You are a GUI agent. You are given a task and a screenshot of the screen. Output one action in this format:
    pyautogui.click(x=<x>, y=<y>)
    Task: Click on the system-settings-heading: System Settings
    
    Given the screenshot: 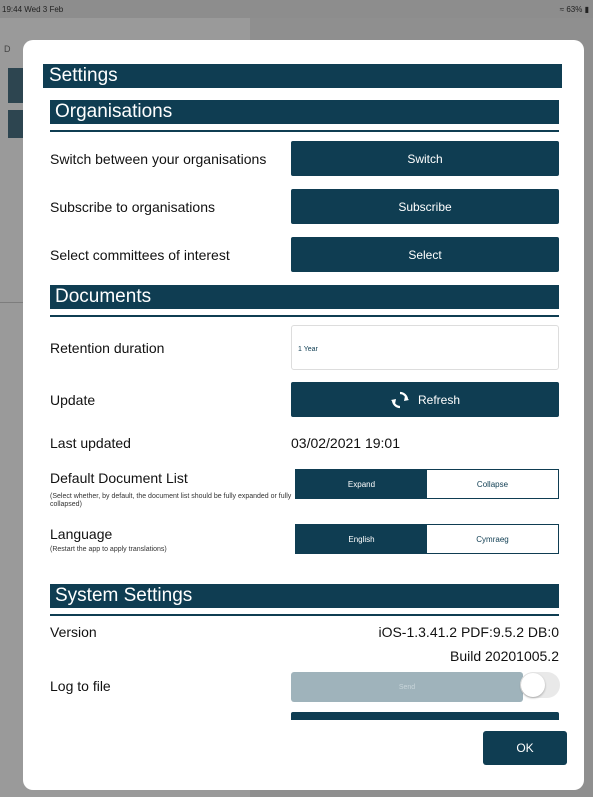 What is the action you would take?
    pyautogui.click(x=304, y=596)
    